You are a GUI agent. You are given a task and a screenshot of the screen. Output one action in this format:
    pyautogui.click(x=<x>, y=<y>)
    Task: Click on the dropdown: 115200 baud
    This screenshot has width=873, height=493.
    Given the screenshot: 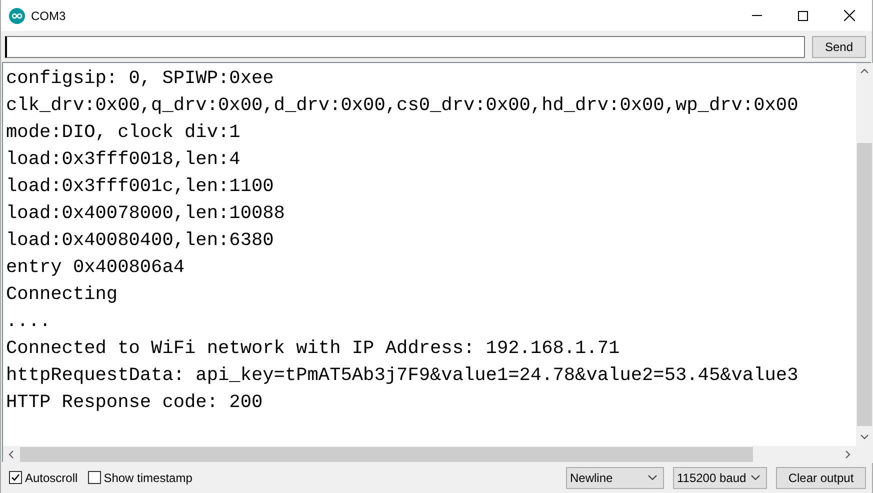 What is the action you would take?
    pyautogui.click(x=720, y=477)
    